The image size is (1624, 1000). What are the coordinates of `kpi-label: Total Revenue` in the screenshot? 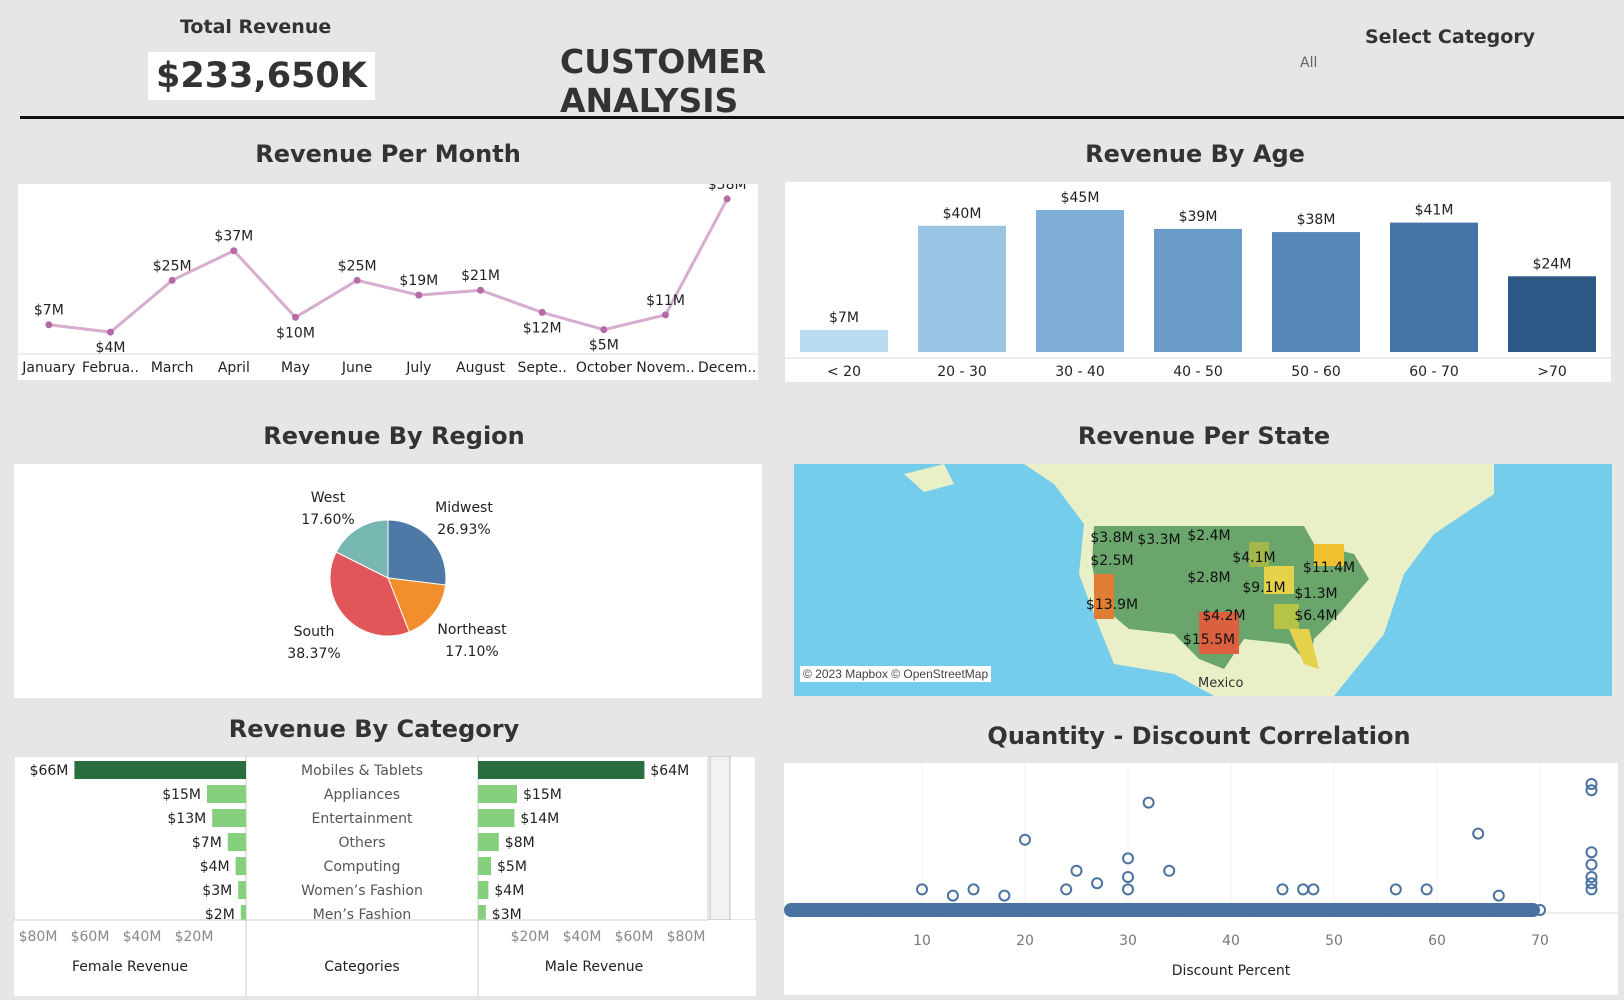 It's located at (256, 27).